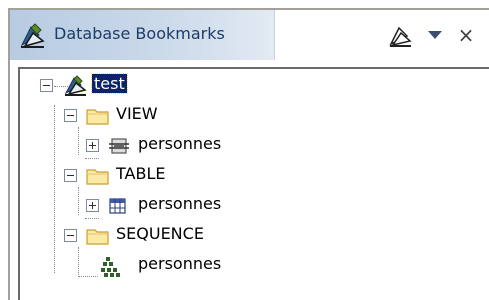 The image size is (489, 300). Describe the element at coordinates (141, 173) in the screenshot. I see `tree-label-table-folder: TABLE` at that location.